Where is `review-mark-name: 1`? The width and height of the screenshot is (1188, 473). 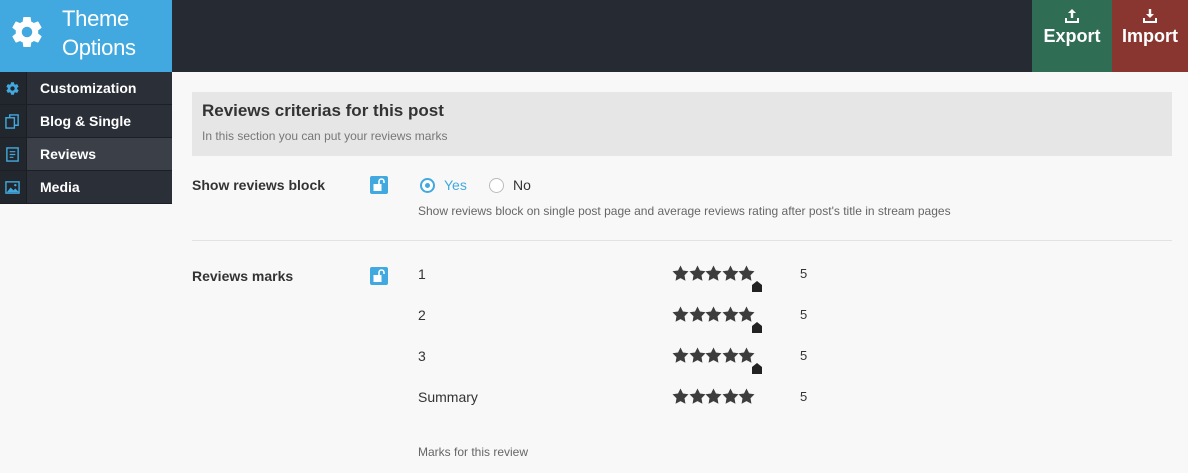
review-mark-name: 1 is located at coordinates (422, 274).